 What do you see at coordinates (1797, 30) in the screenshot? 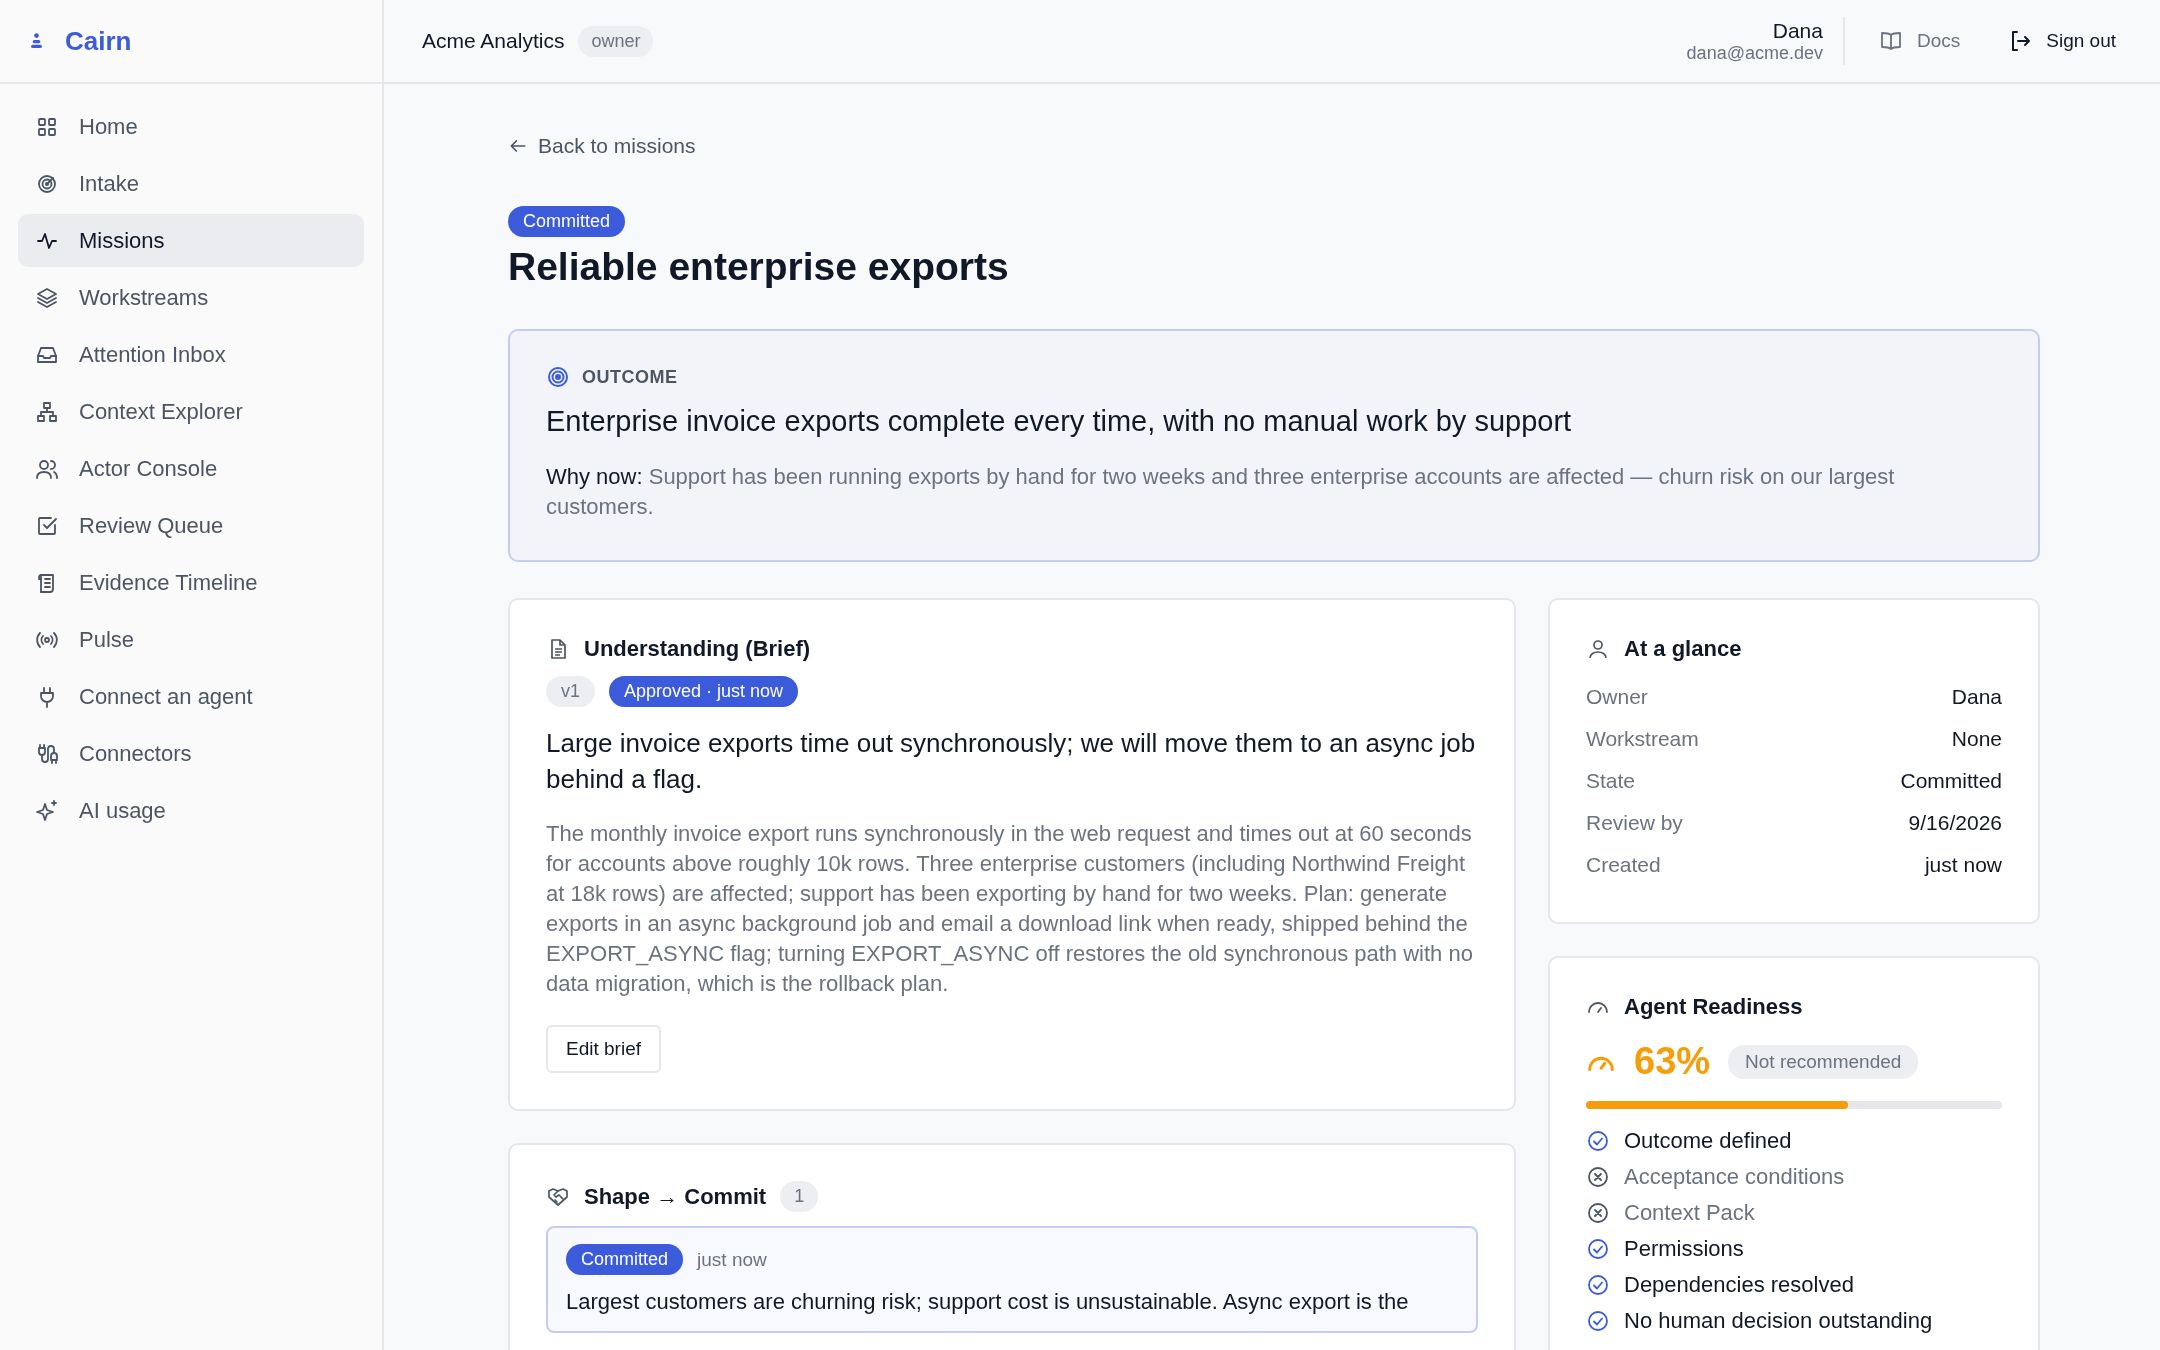
I see `user-name: Dana` at bounding box center [1797, 30].